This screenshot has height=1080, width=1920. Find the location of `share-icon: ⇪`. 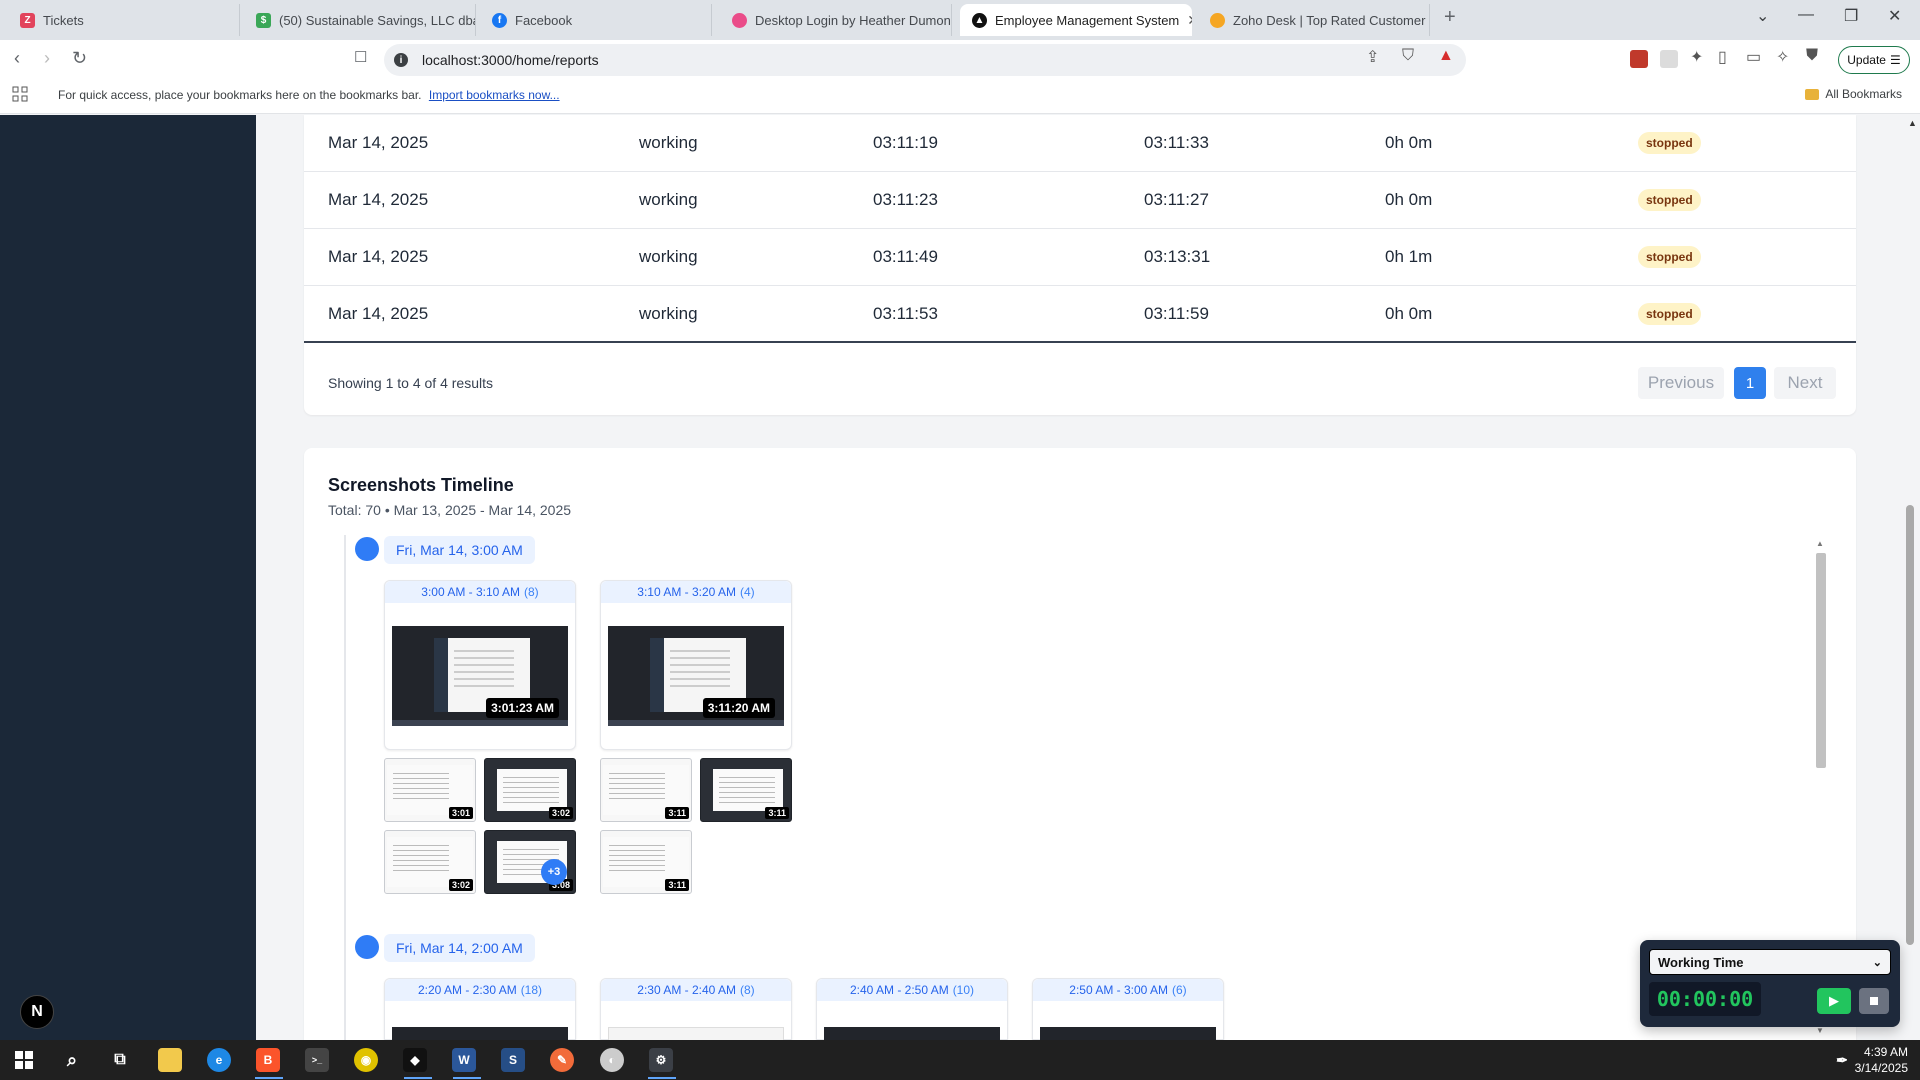

share-icon: ⇪ is located at coordinates (1372, 57).